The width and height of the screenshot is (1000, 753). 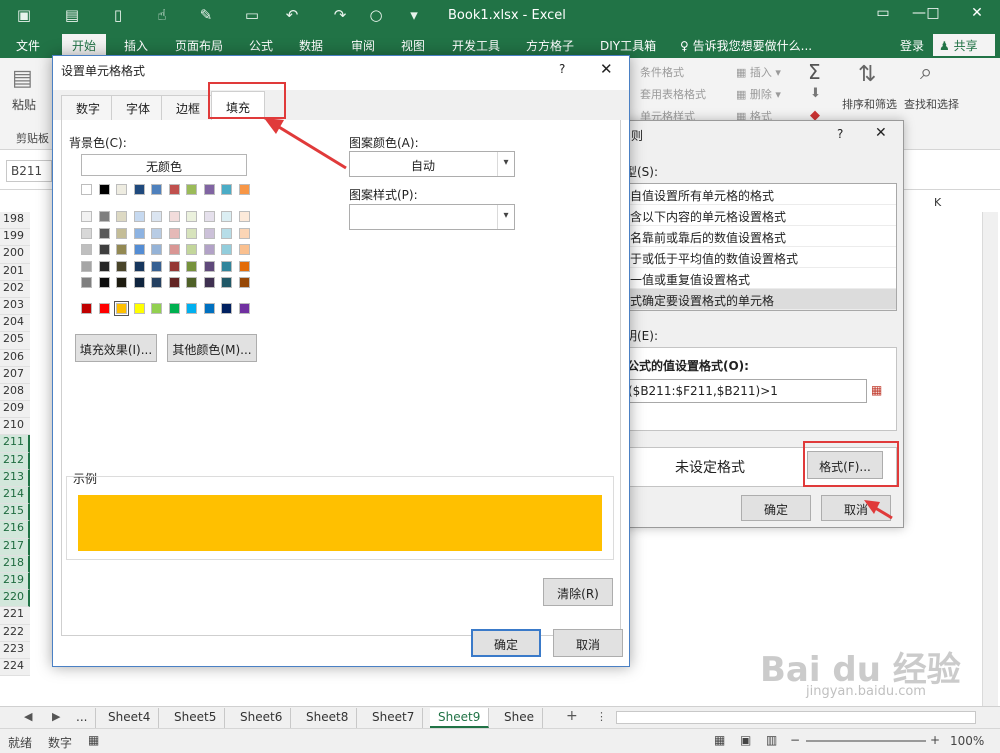 I want to click on rule-type-item: 名靠前或靠后的数值设置格式, so click(x=761, y=236).